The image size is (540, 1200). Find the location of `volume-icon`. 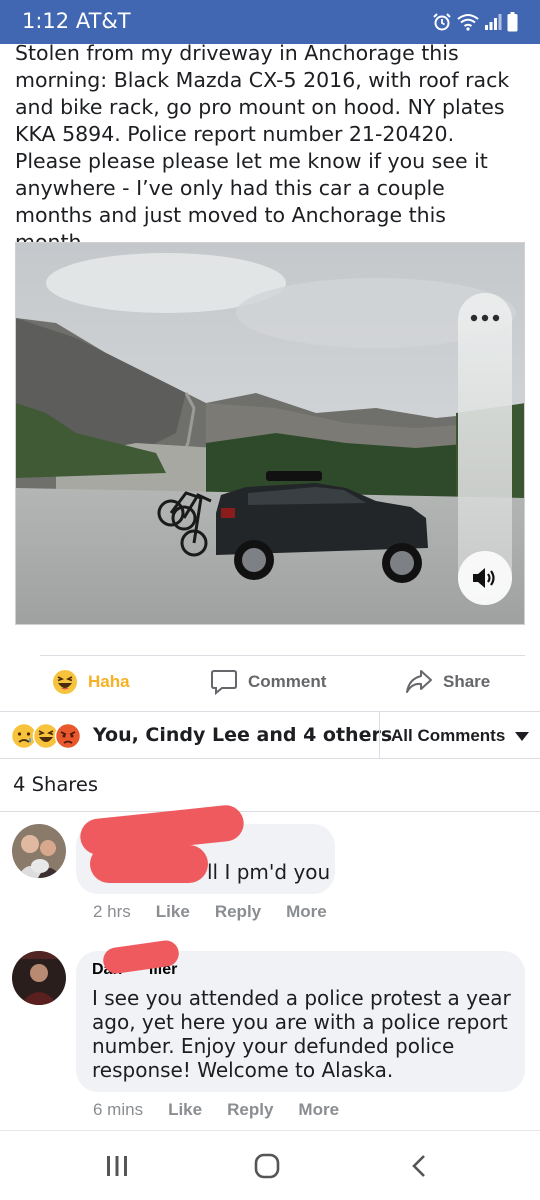

volume-icon is located at coordinates (484, 578).